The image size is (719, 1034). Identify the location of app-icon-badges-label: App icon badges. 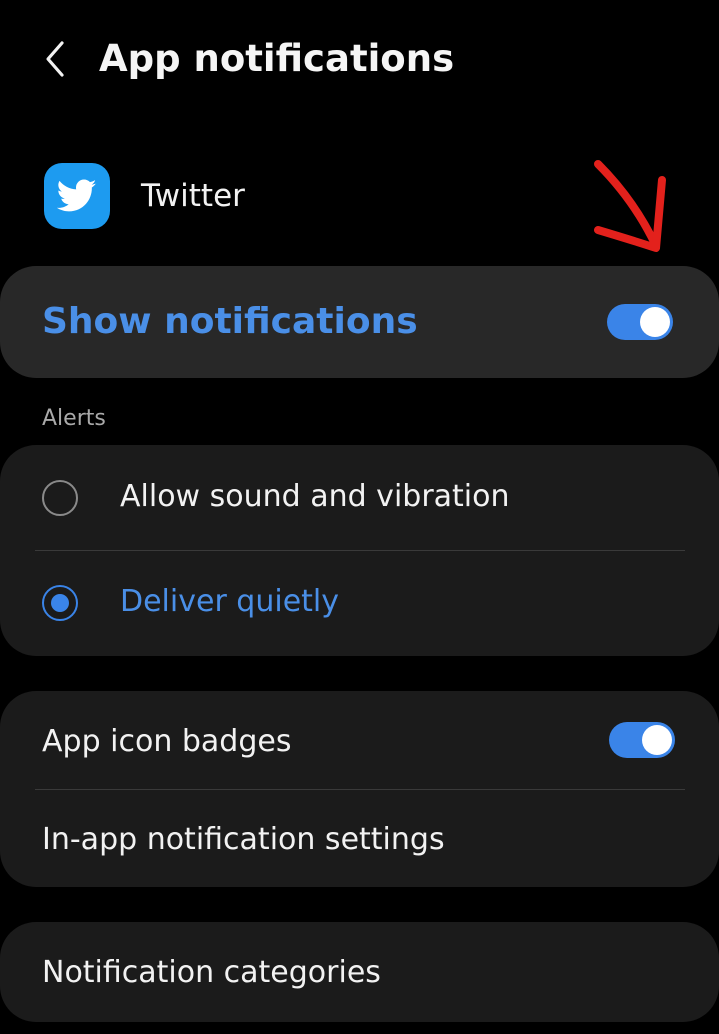
(167, 741).